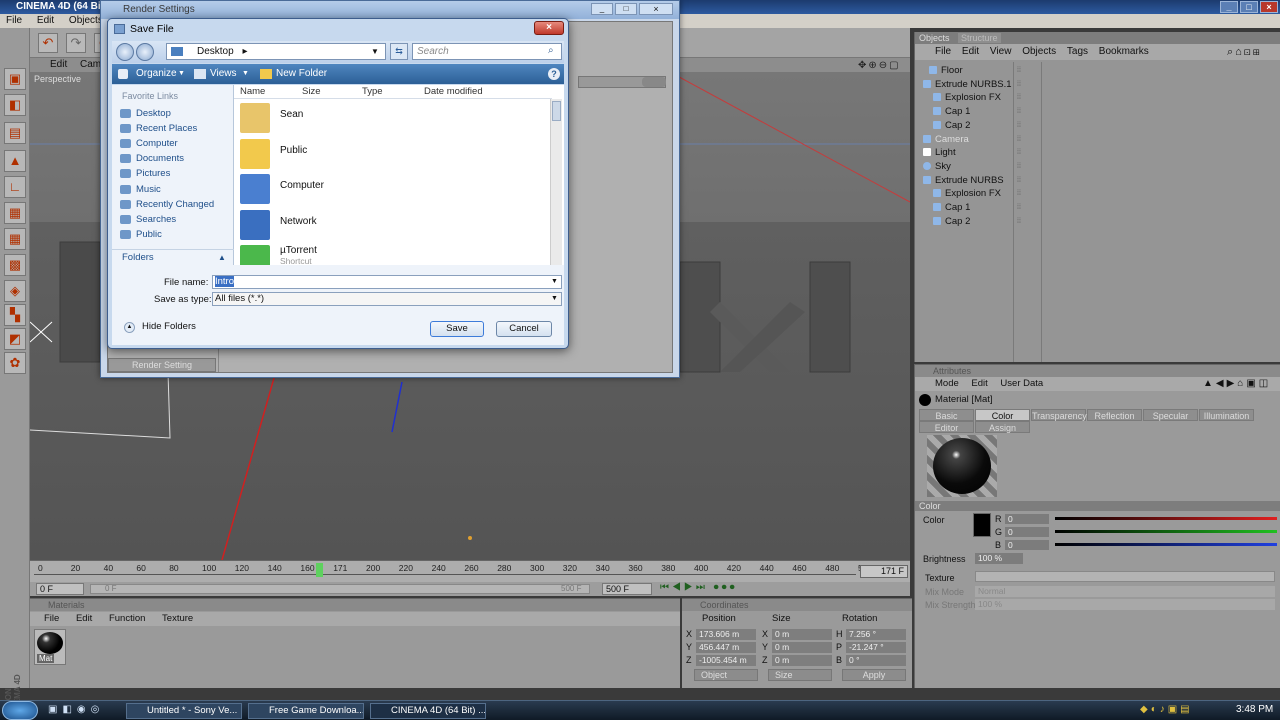 The image size is (1280, 720). What do you see at coordinates (127, 618) in the screenshot?
I see `materials-menu-function: Function` at bounding box center [127, 618].